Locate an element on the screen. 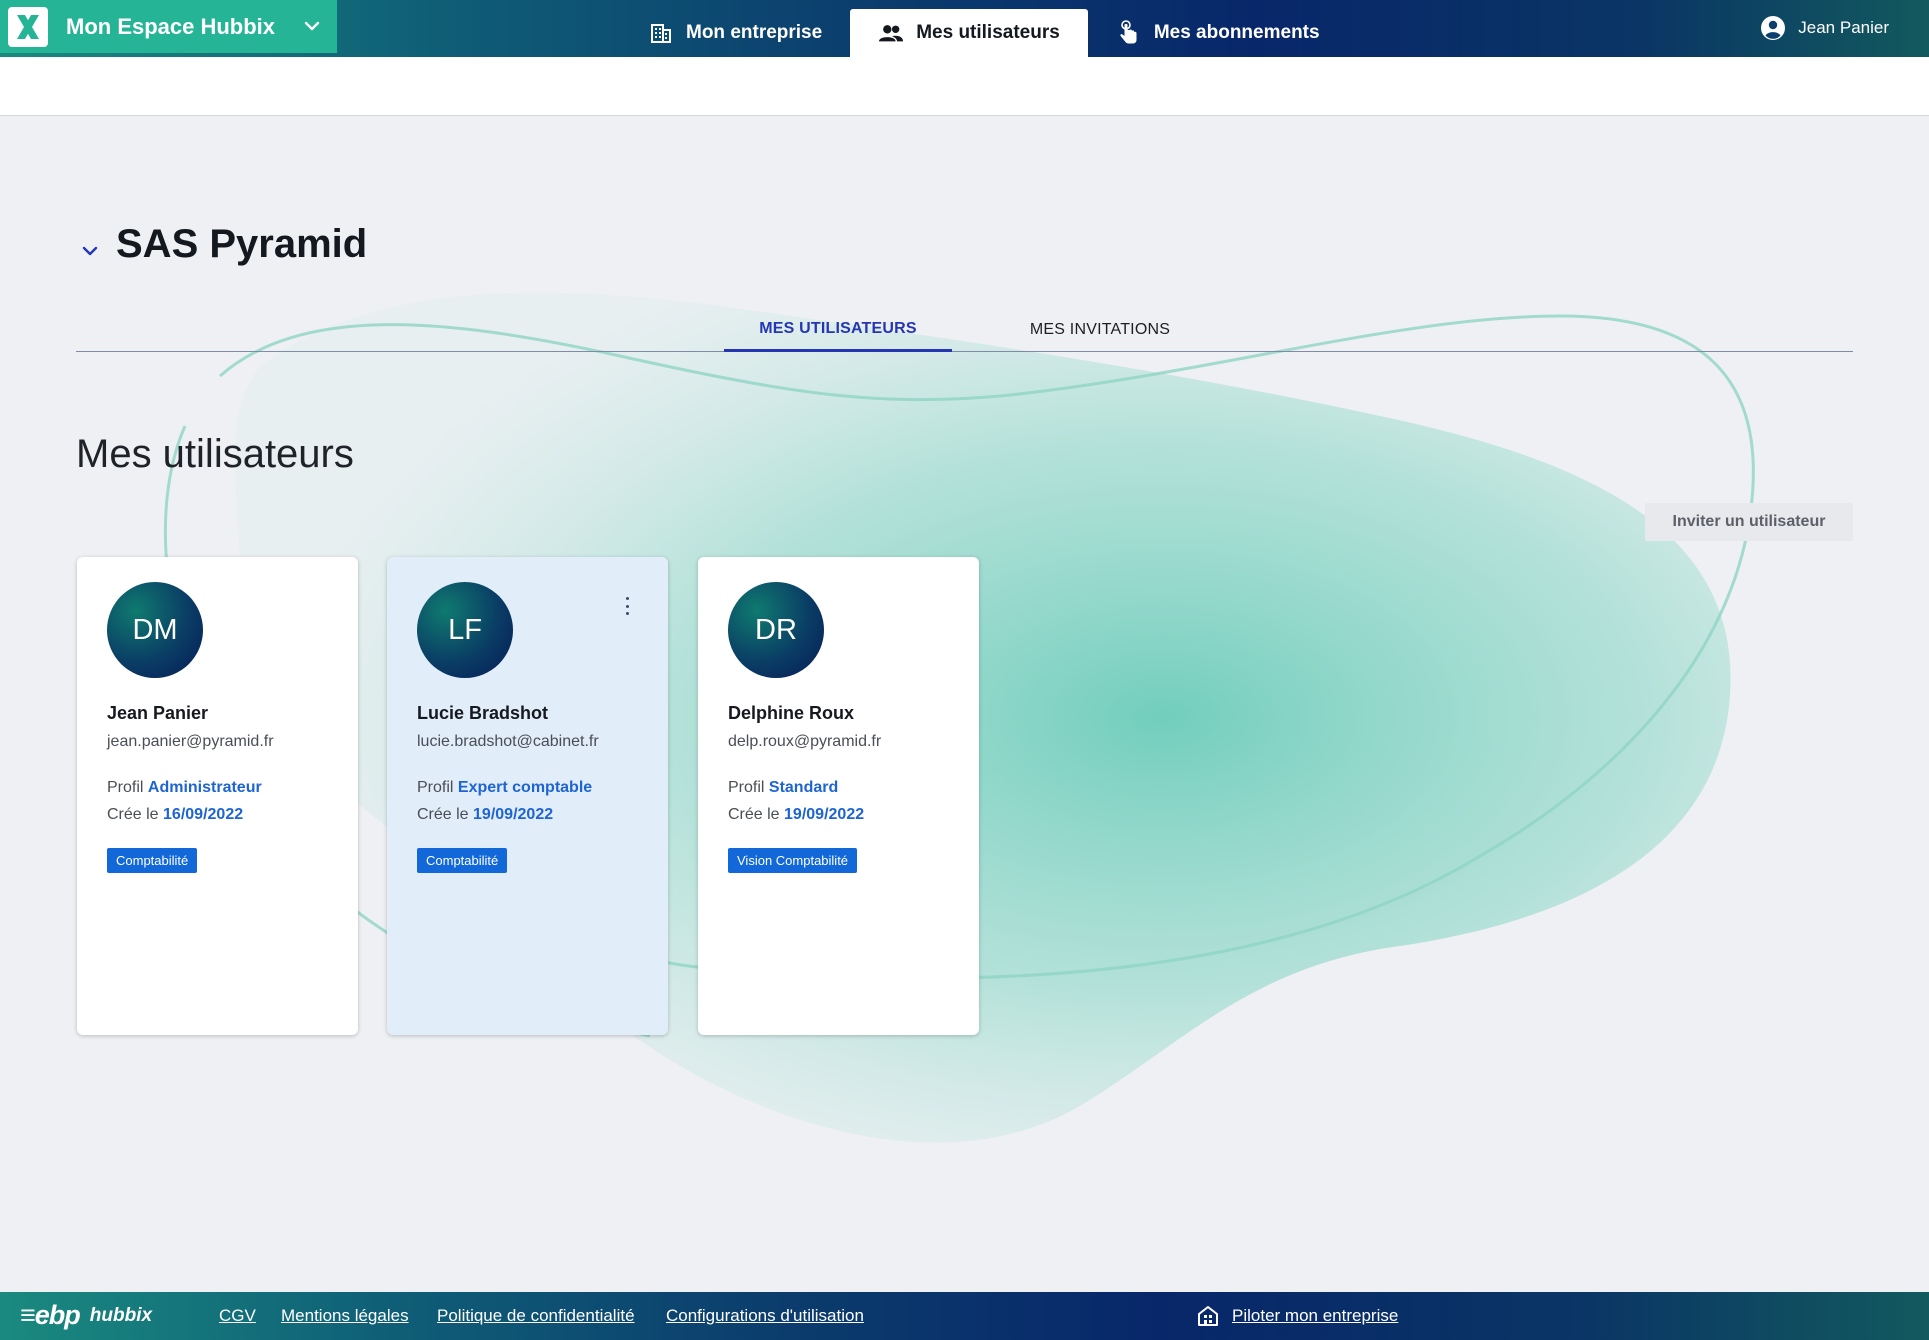 The image size is (1929, 1340). company-header: SAS Pyramid is located at coordinates (222, 244).